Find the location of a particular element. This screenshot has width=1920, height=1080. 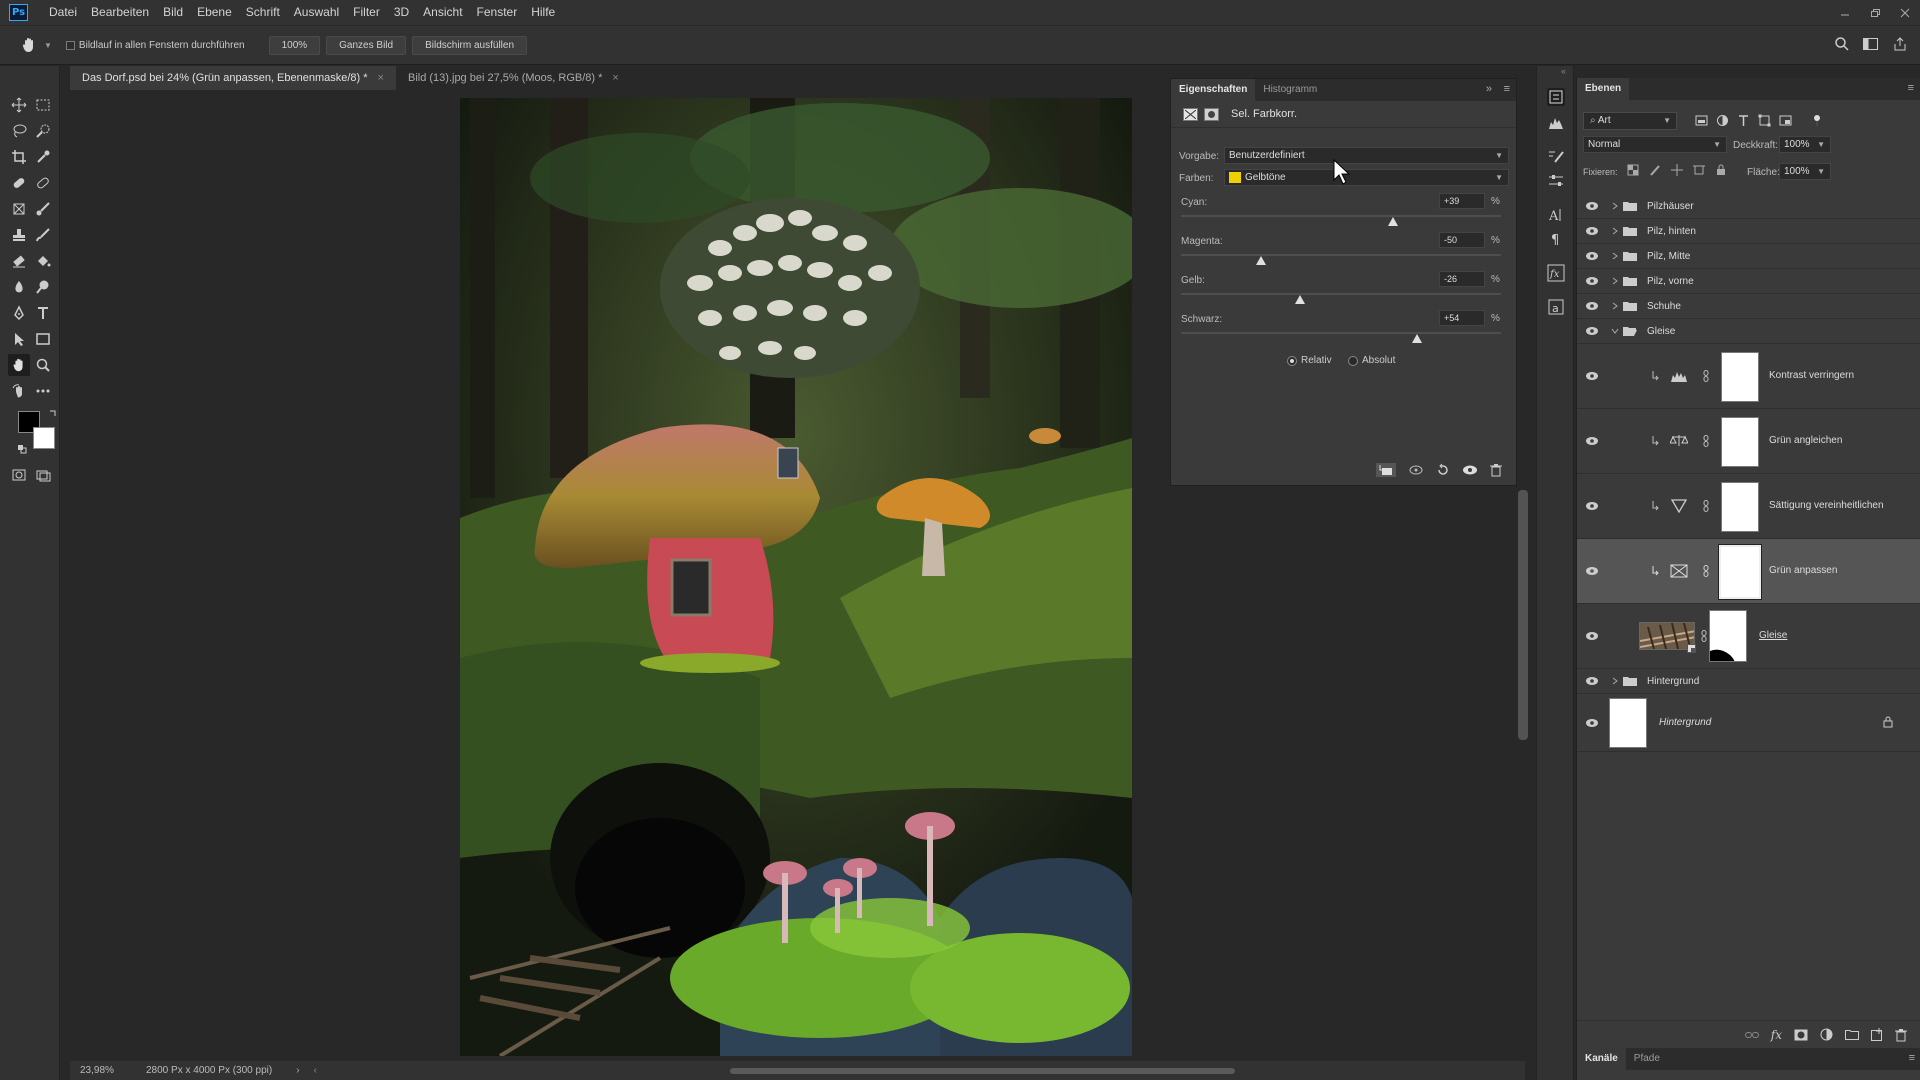

layer-row-group-open: Gleise is located at coordinates (1748, 331).